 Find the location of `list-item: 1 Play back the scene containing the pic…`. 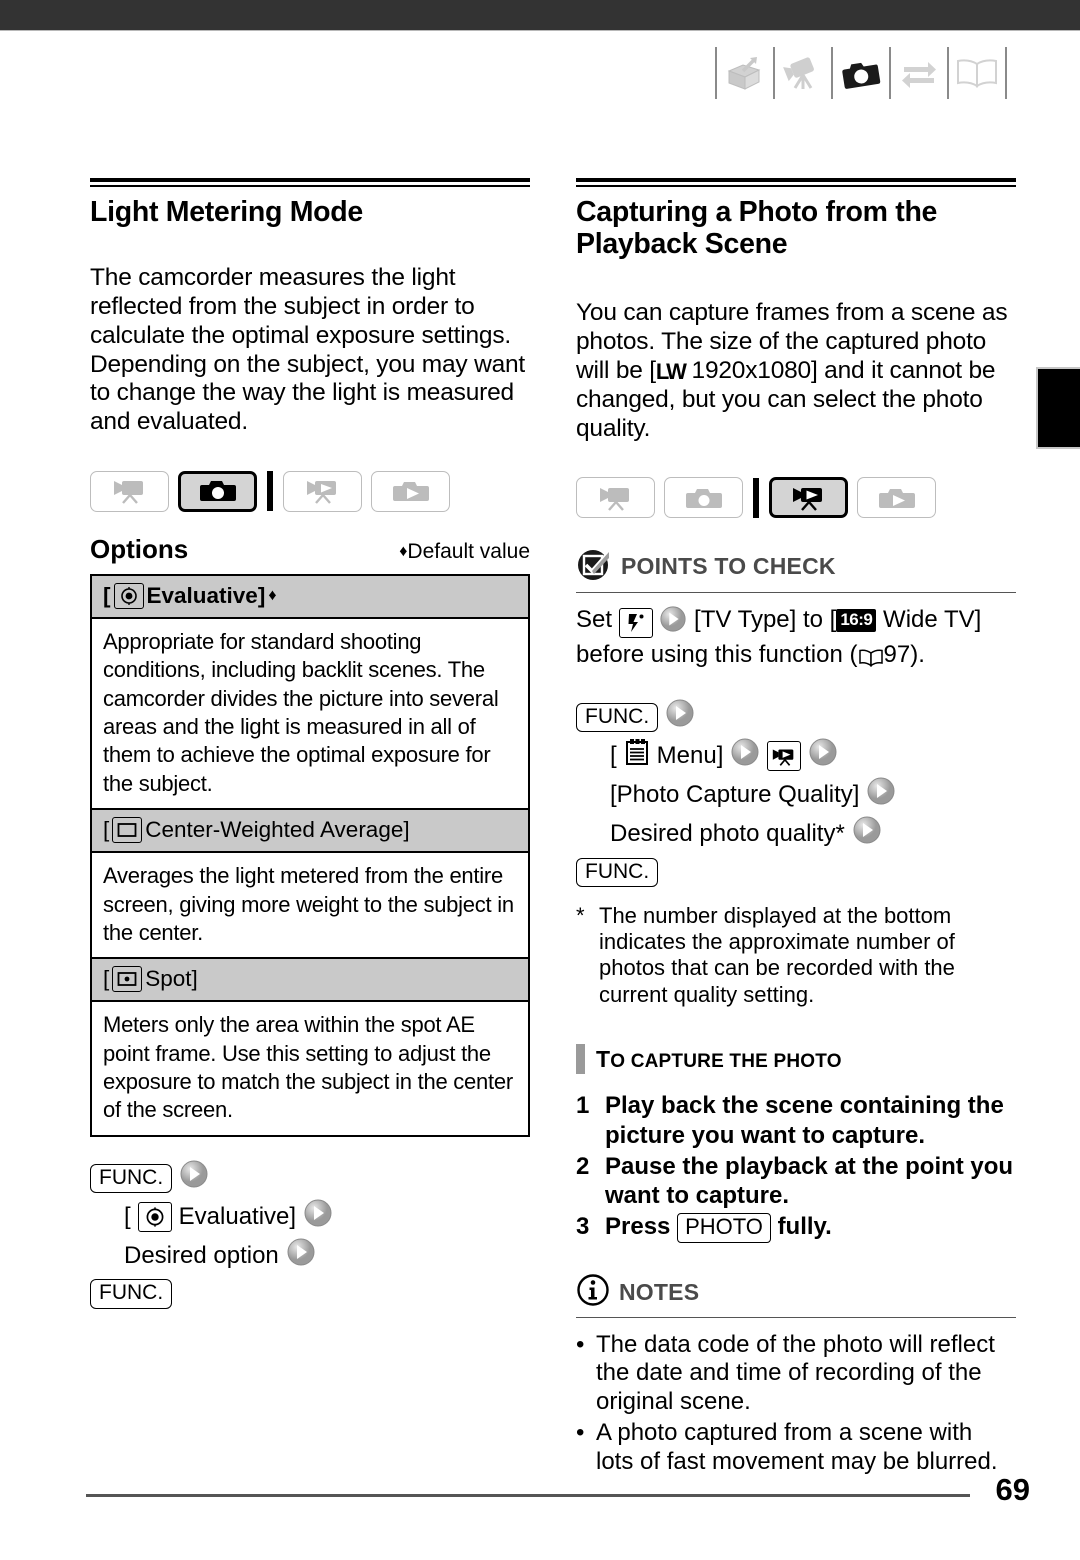

list-item: 1 Play back the scene containing the pic… is located at coordinates (796, 1120).